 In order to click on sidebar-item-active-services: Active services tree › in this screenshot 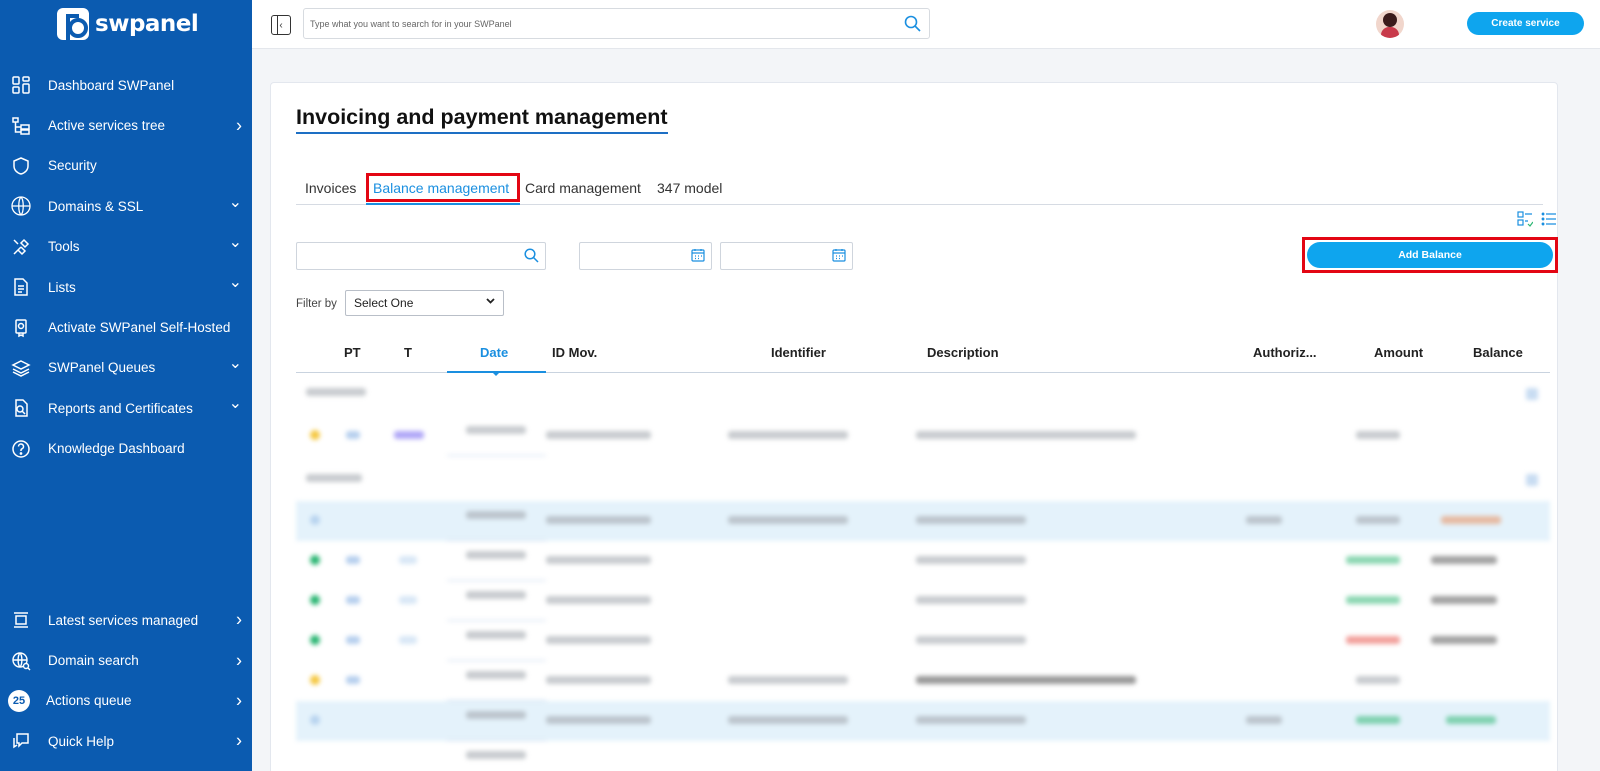, I will do `click(126, 125)`.